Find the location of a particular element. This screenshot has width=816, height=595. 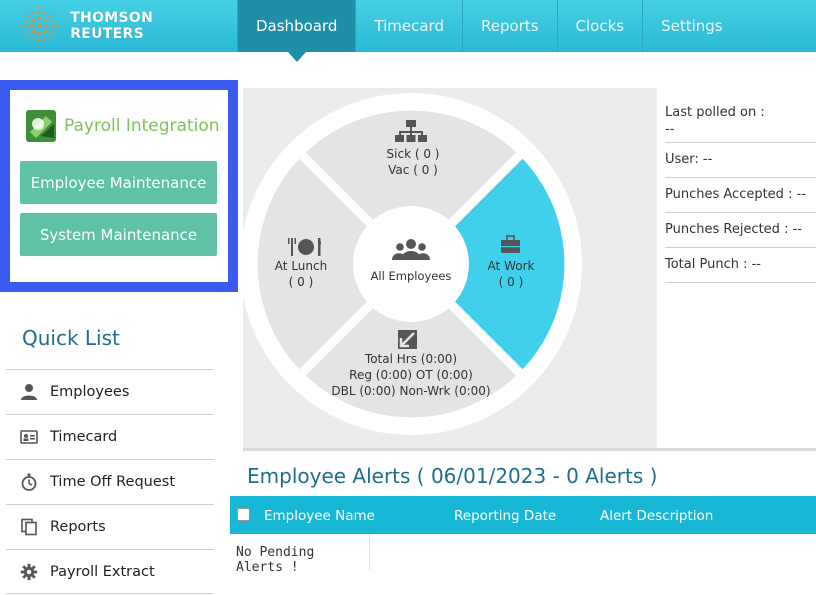

quick-list-item-employees: Employees is located at coordinates (110, 391).